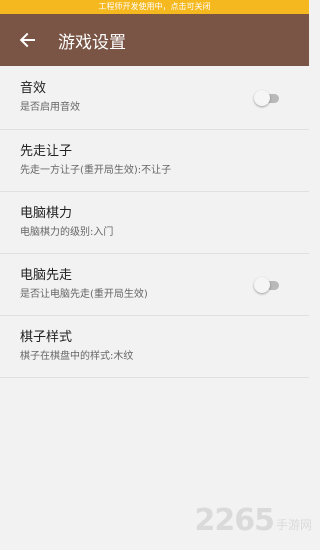  Describe the element at coordinates (46, 213) in the screenshot. I see `setting-ai-level-title: 电脑棋力` at that location.